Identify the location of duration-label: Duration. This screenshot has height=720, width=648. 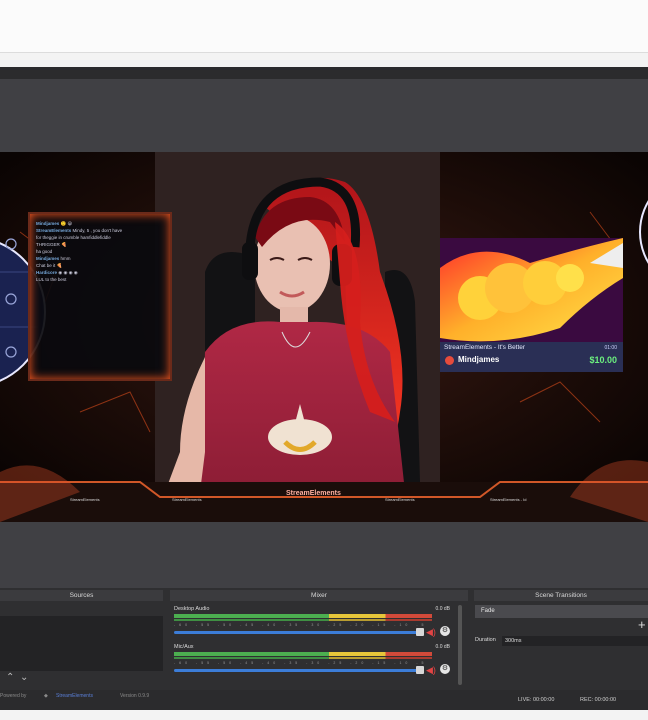
(485, 640).